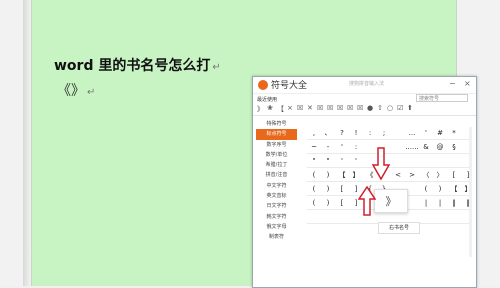 The width and height of the screenshot is (500, 288). What do you see at coordinates (276, 155) in the screenshot?
I see `sidebar-item: 数学/单位` at bounding box center [276, 155].